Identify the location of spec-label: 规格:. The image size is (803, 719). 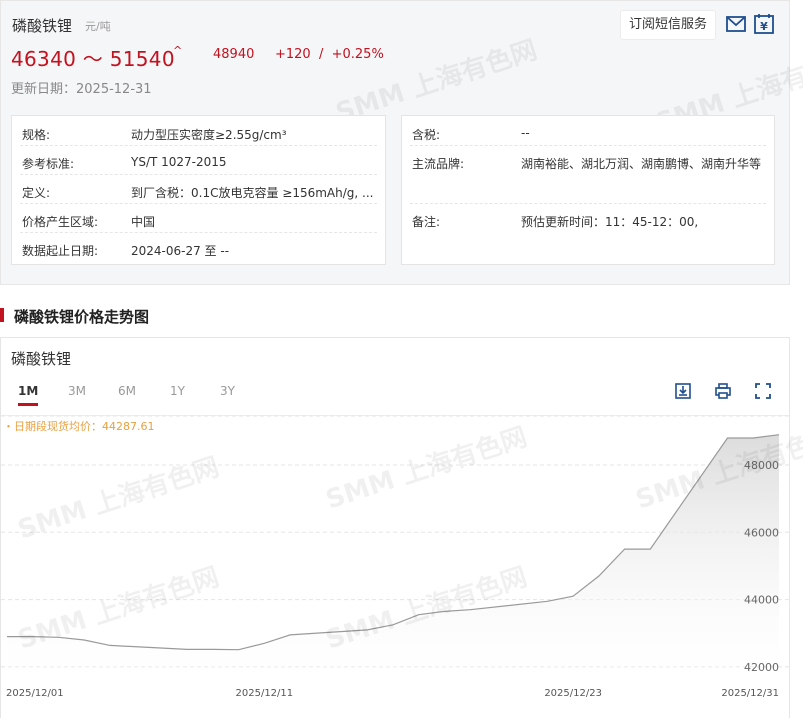
(36, 135).